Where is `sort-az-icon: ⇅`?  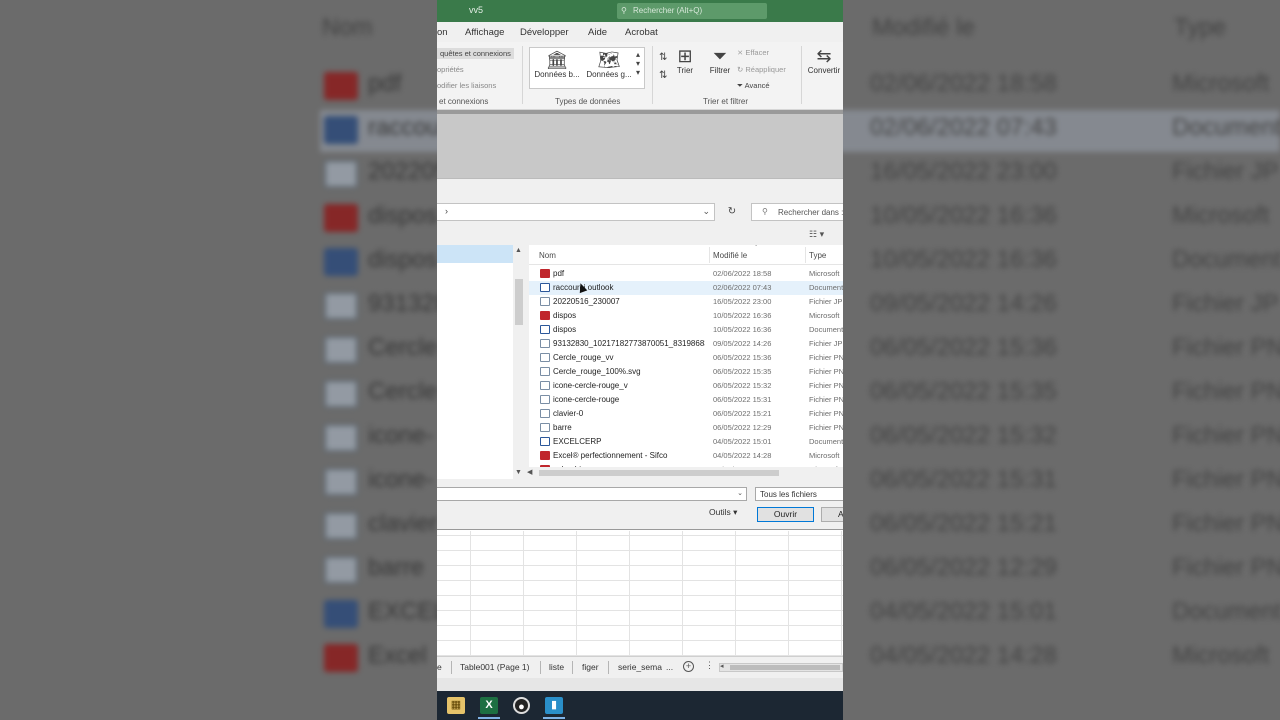 sort-az-icon: ⇅ is located at coordinates (663, 57).